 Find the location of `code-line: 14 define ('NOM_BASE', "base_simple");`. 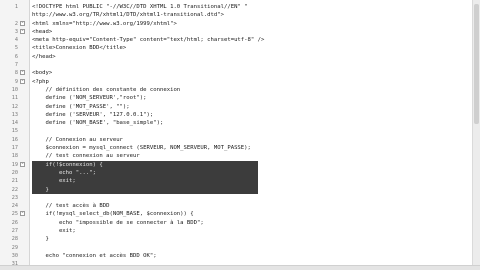

code-line: 14 define ('NOM_BASE', "base_simple"); is located at coordinates (240, 123).